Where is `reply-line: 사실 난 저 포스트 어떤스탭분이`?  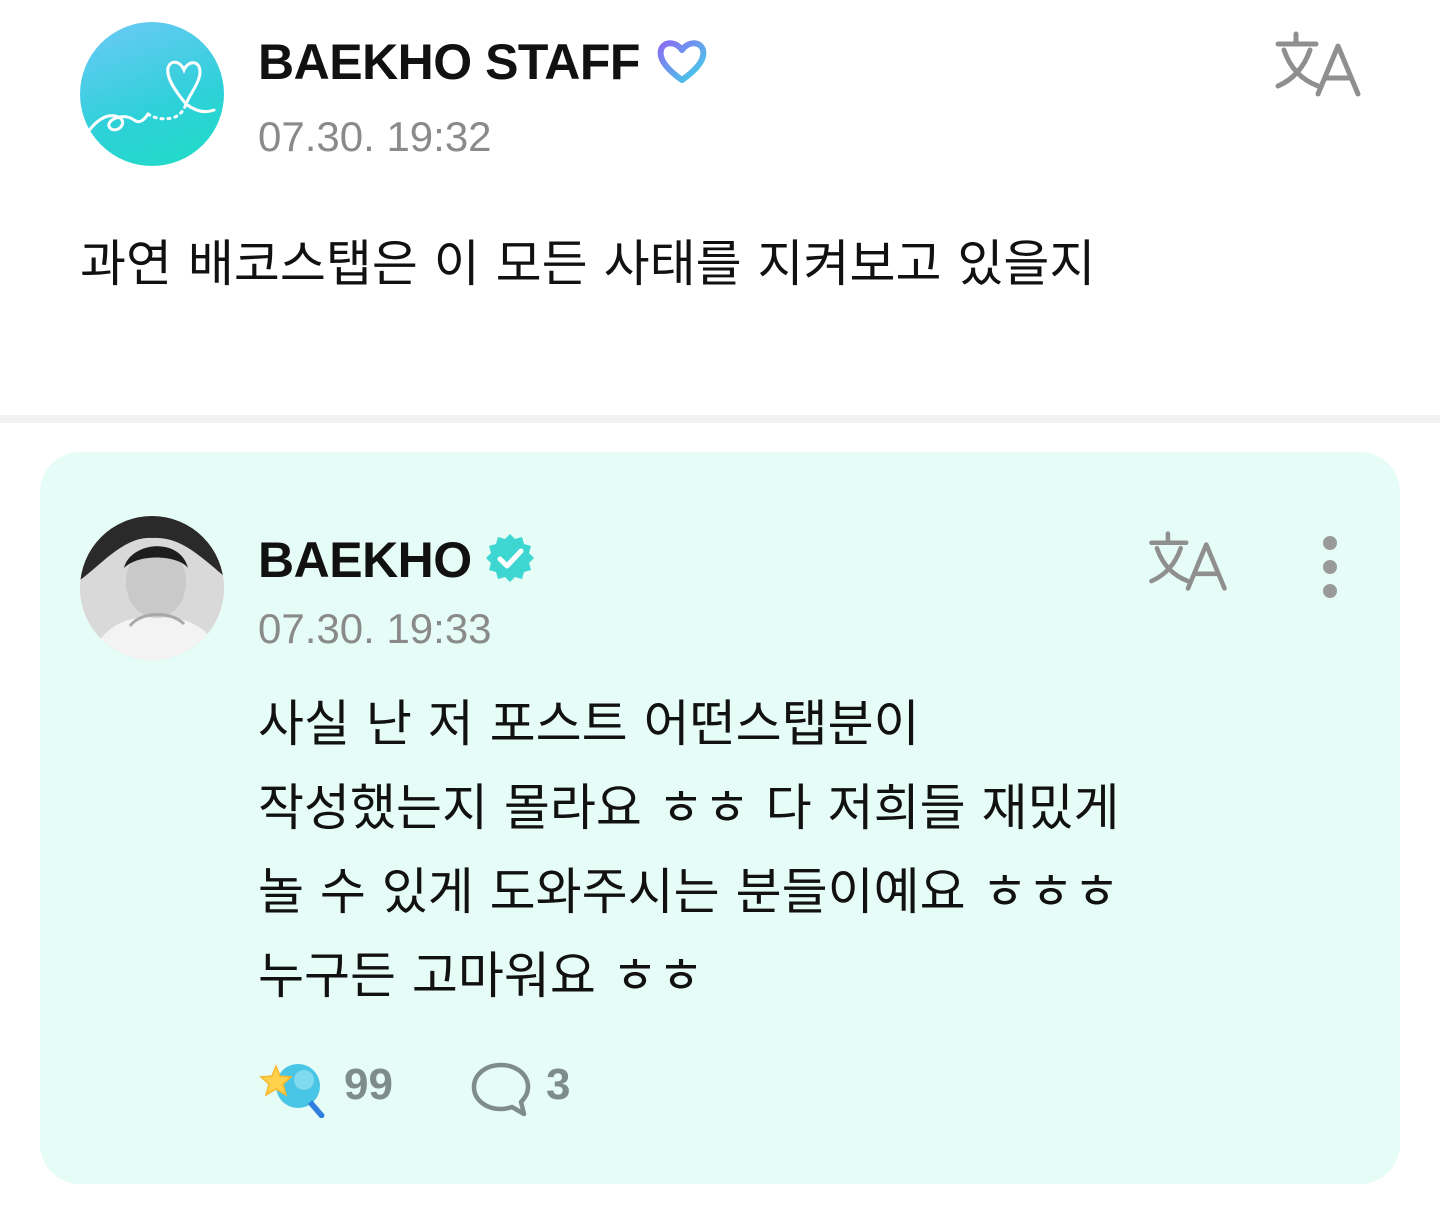 reply-line: 사실 난 저 포스트 어떤스탭분이 is located at coordinates (589, 724).